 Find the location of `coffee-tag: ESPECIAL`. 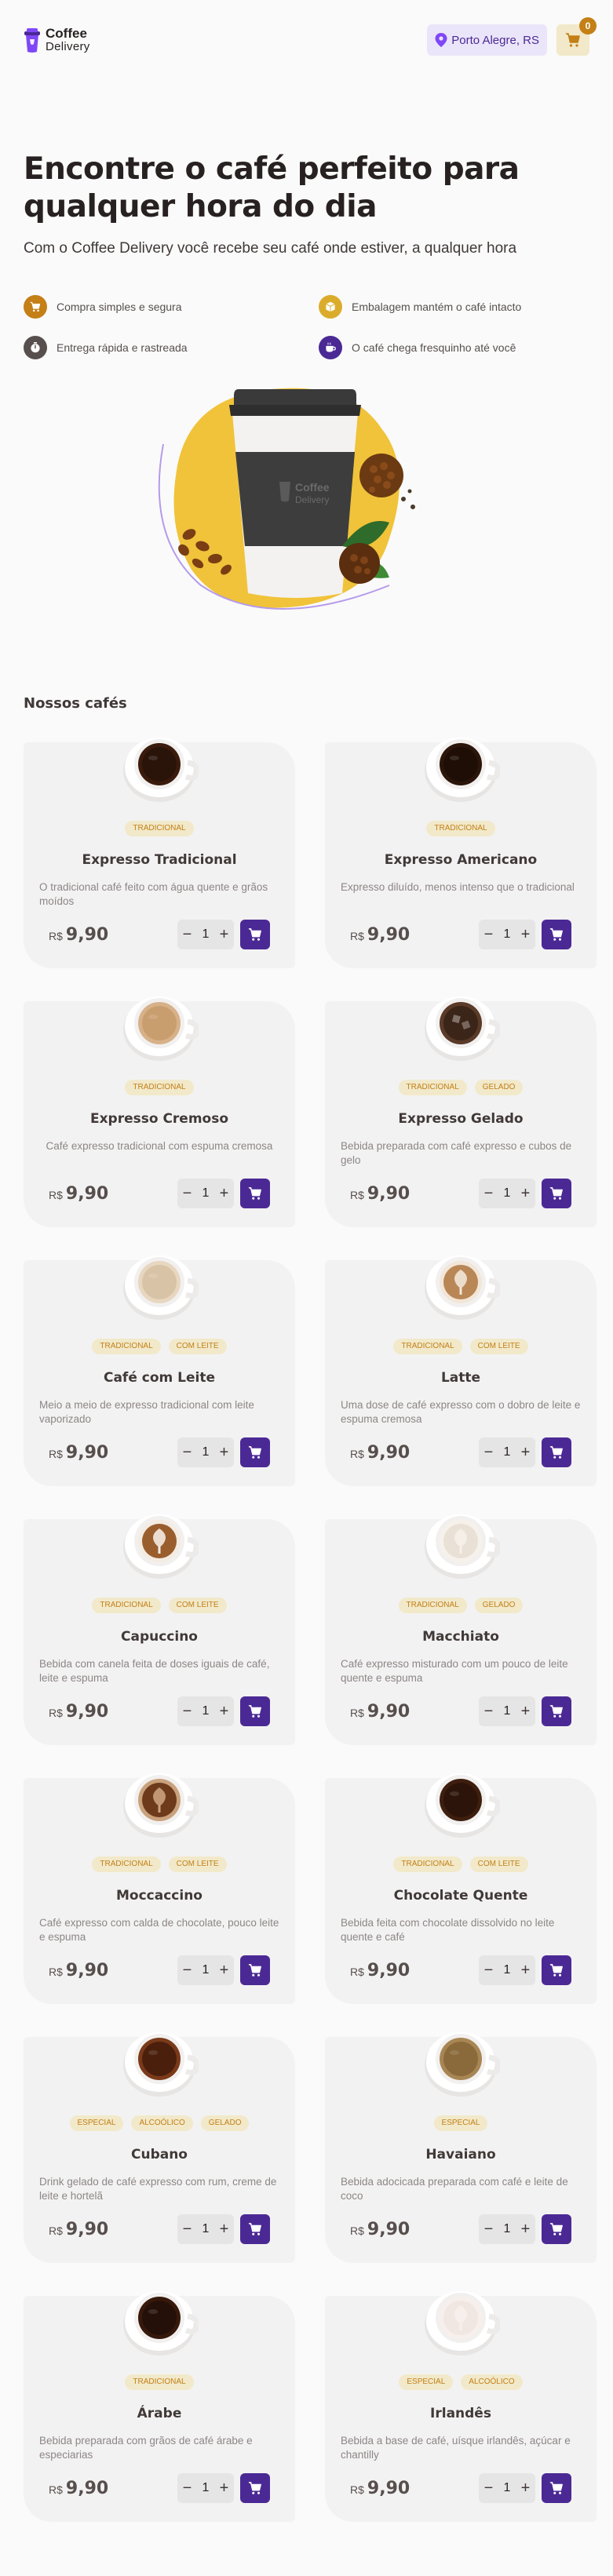

coffee-tag: ESPECIAL is located at coordinates (96, 2123).